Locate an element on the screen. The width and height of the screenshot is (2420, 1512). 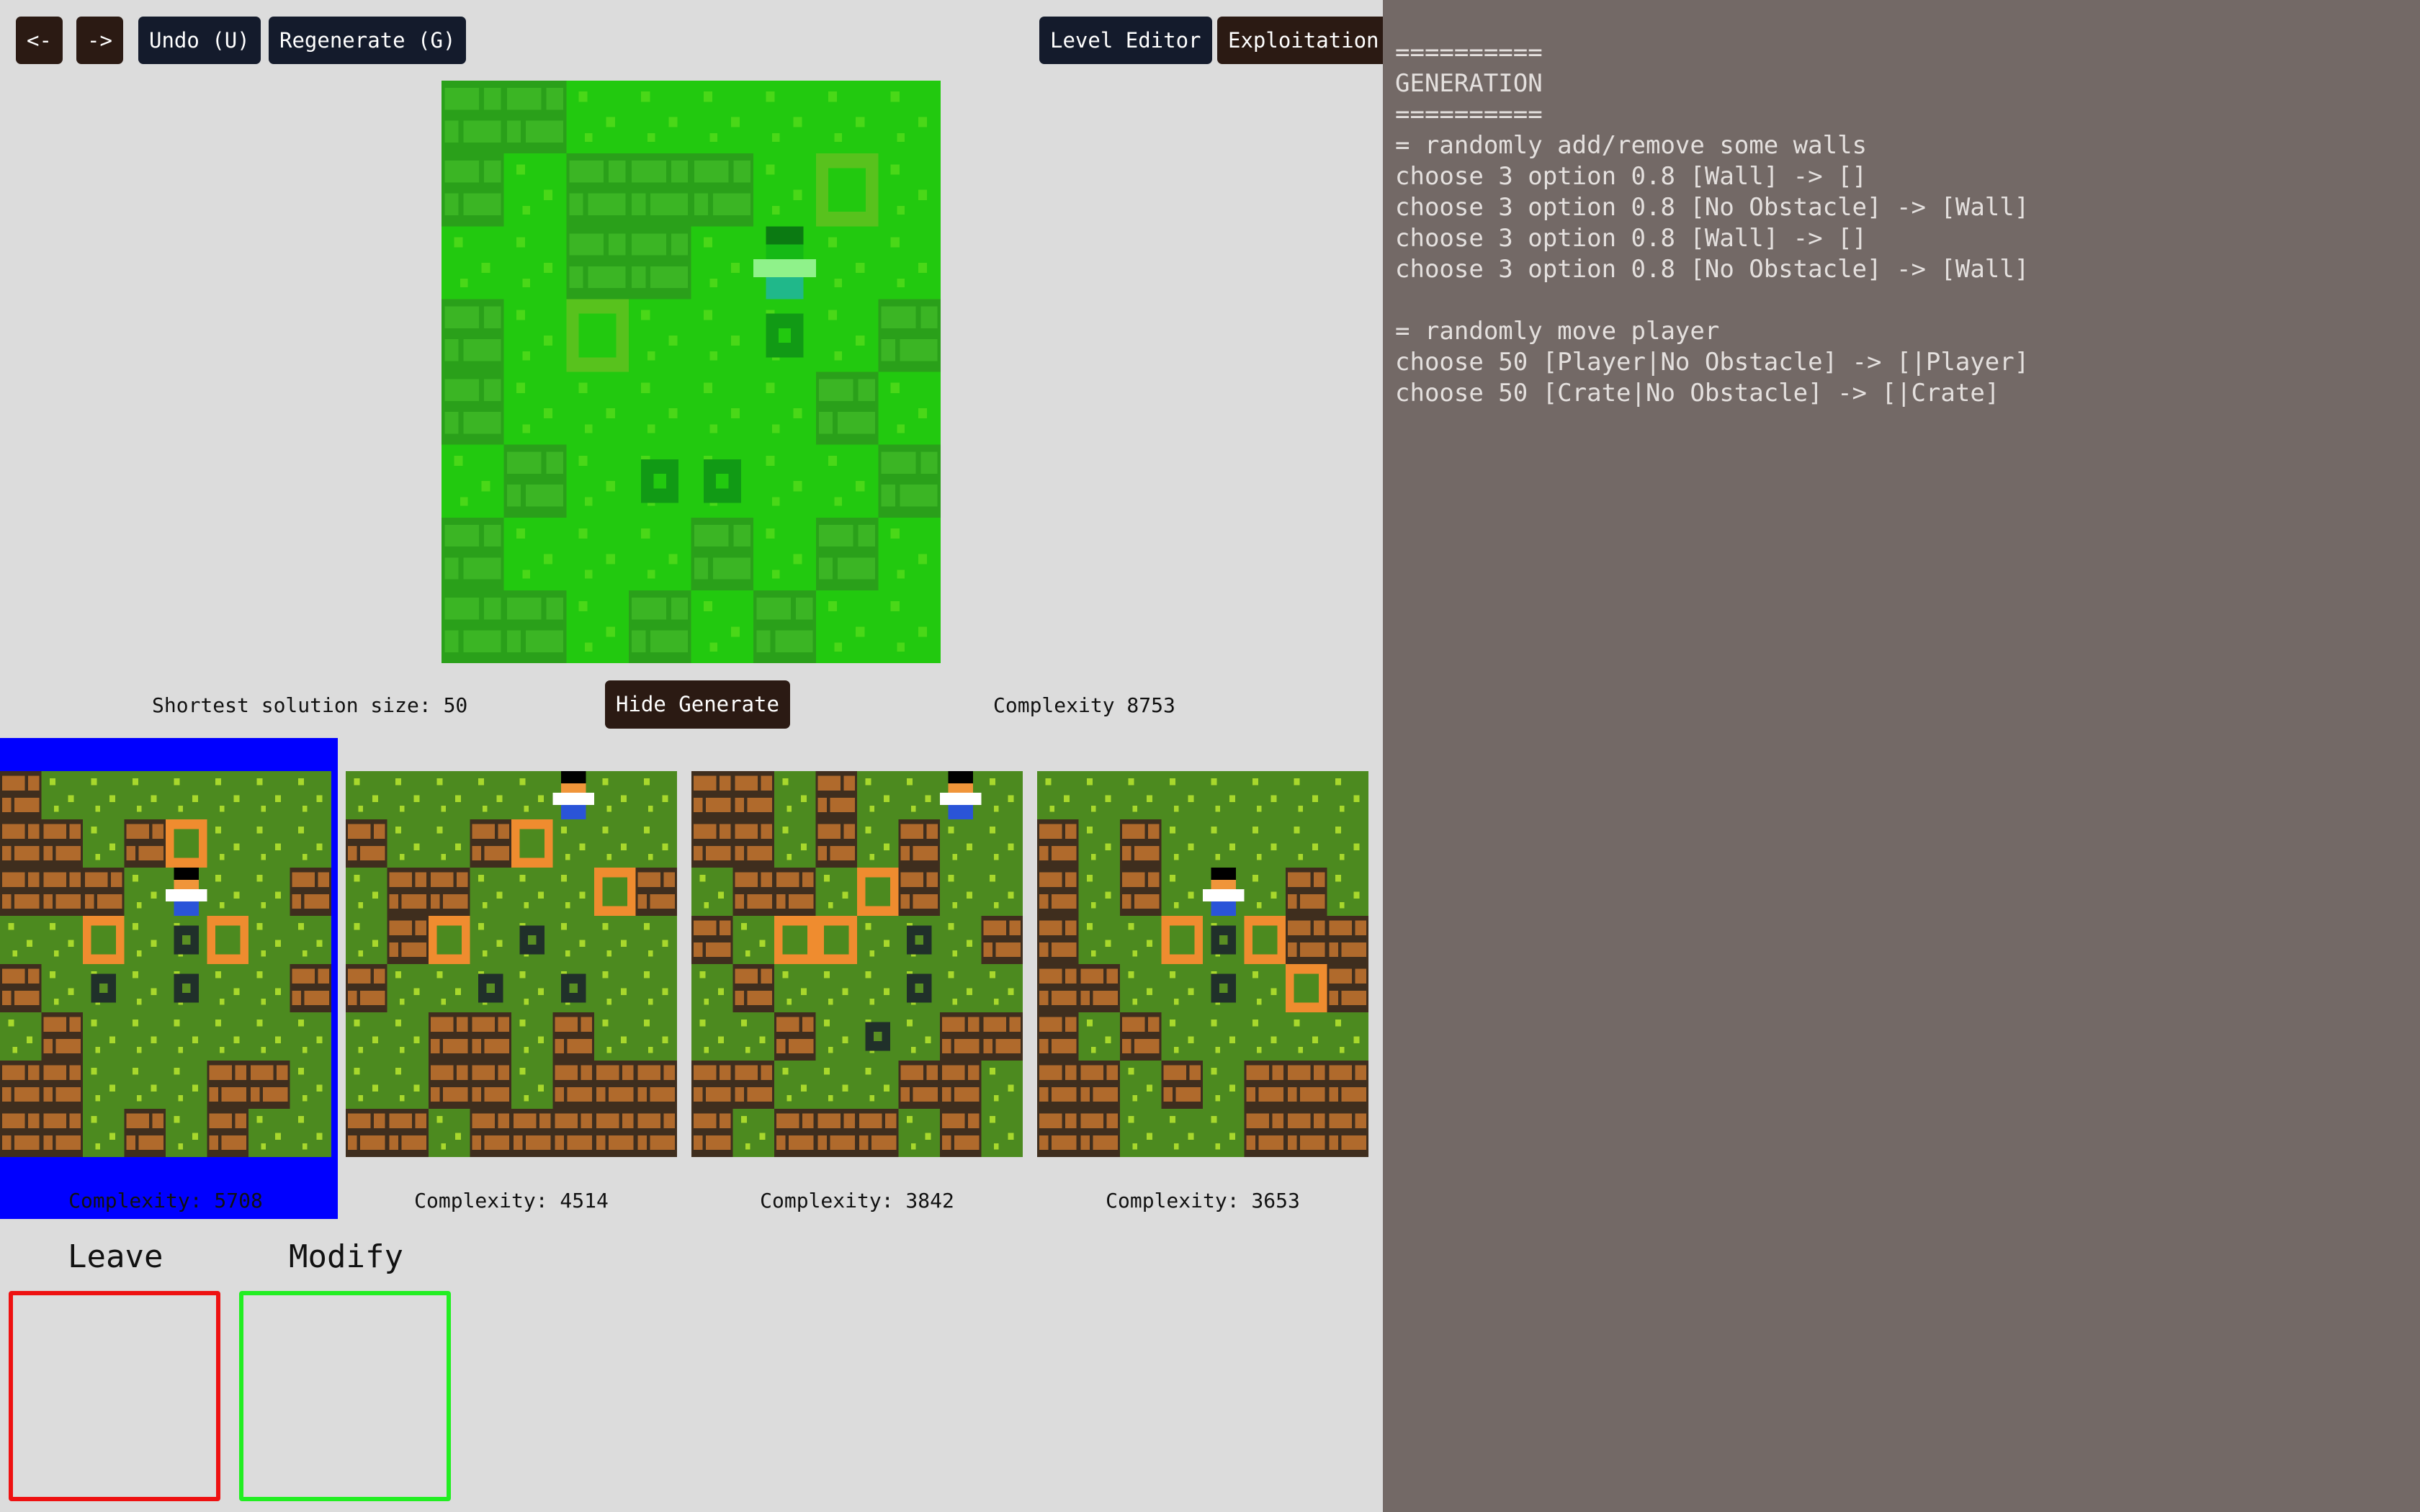
shortest-solution-text: Shortest solution size: 50 is located at coordinates (310, 705).